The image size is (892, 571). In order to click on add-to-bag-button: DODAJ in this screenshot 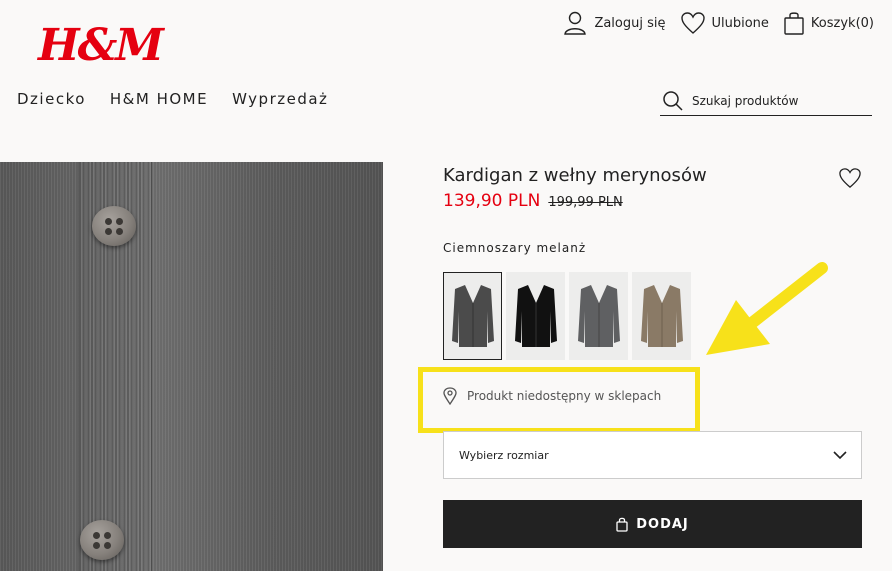, I will do `click(652, 524)`.